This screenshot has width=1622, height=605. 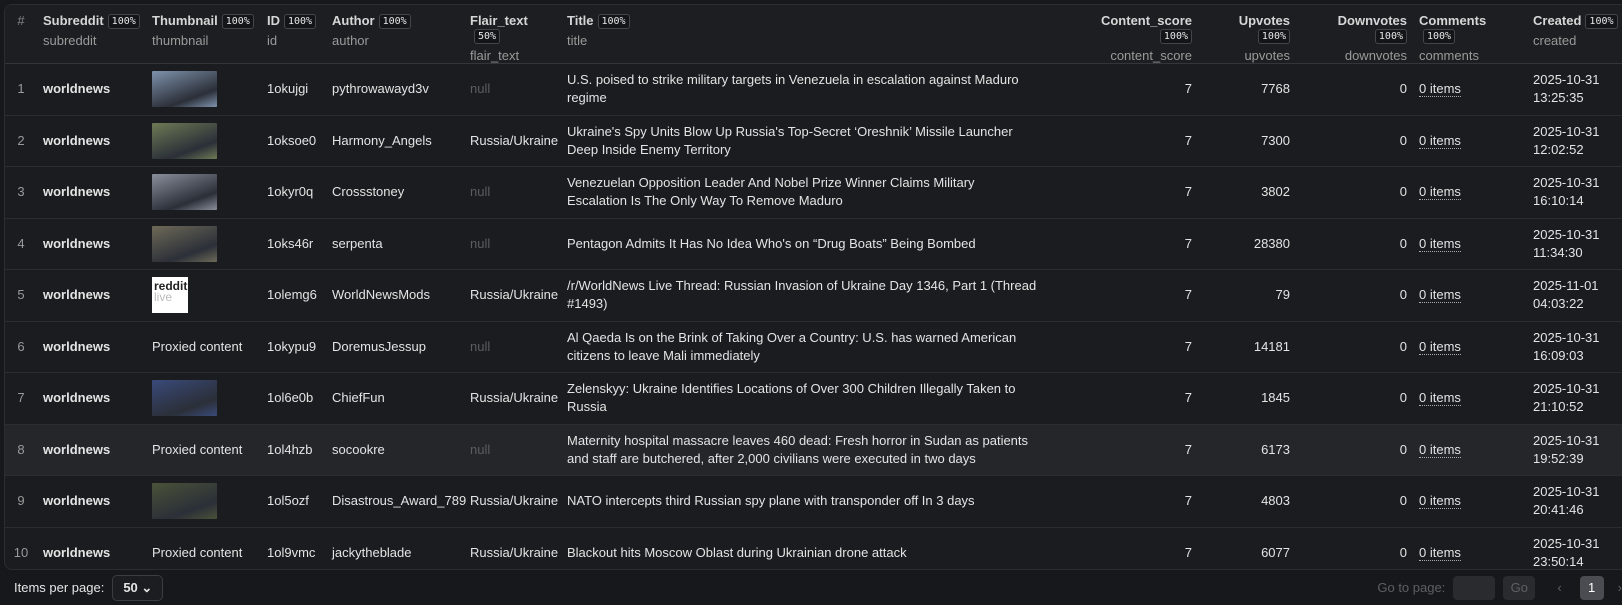 I want to click on column-header-title: Title 100% title, so click(x=819, y=34).